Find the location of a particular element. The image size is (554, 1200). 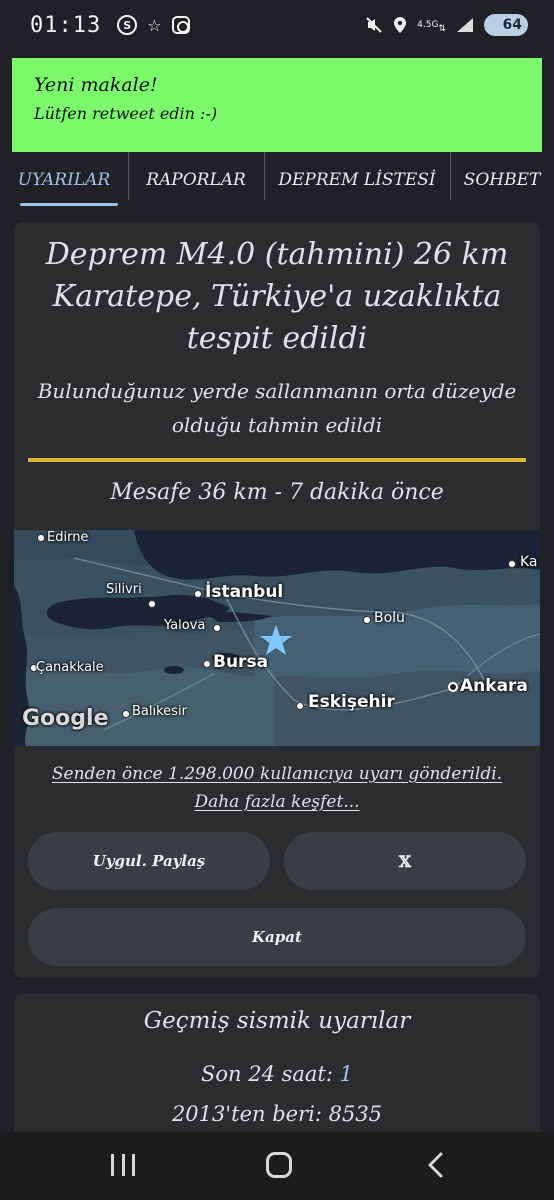

tab-bar: UYARILAR RAPORLAR DEPREM LİSTESİ SOHBET is located at coordinates (277, 180).